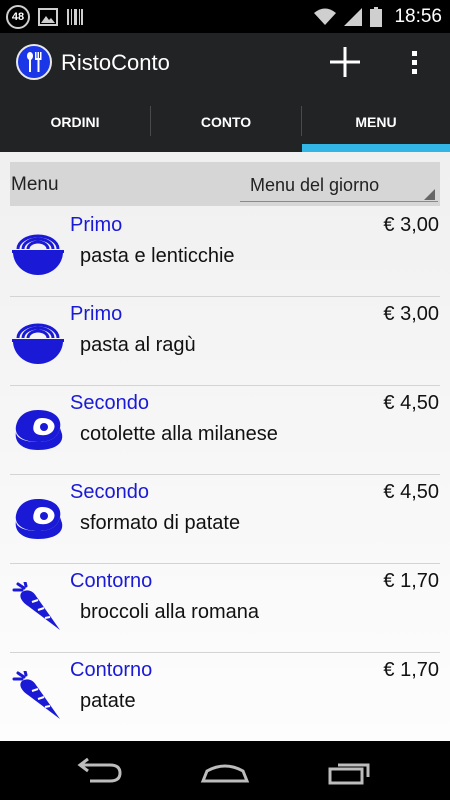 The image size is (450, 800). Describe the element at coordinates (376, 122) in the screenshot. I see `tab-menu: MENU` at that location.